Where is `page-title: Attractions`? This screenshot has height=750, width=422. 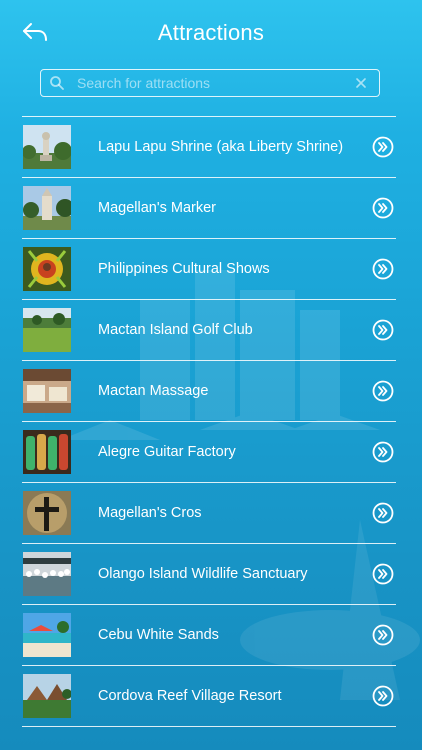
page-title: Attractions is located at coordinates (211, 32).